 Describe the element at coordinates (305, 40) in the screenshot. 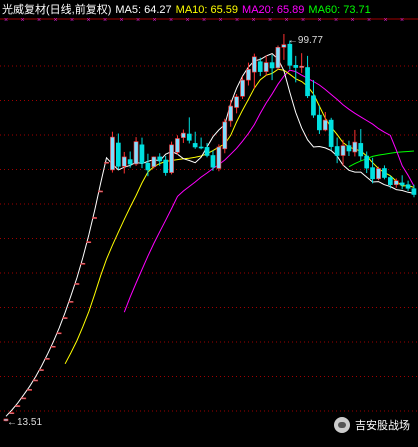

I see `high-price-label: ←99.77` at that location.